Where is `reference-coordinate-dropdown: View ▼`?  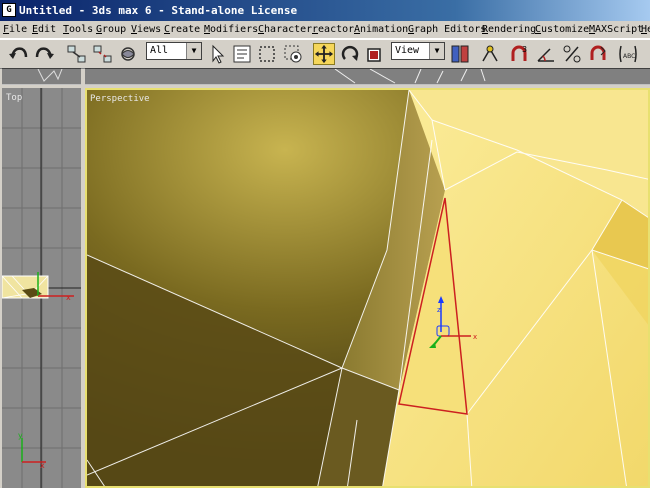
reference-coordinate-dropdown: View ▼ is located at coordinates (418, 51).